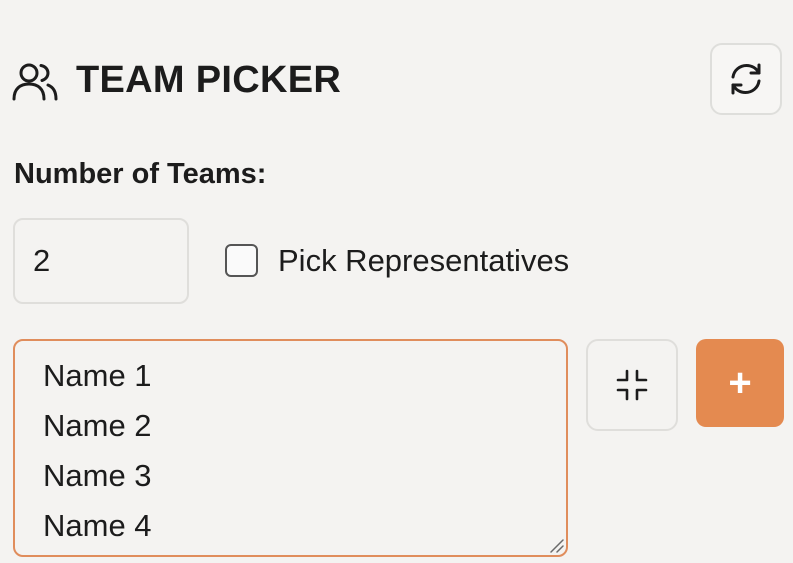  I want to click on refresh-button, so click(746, 79).